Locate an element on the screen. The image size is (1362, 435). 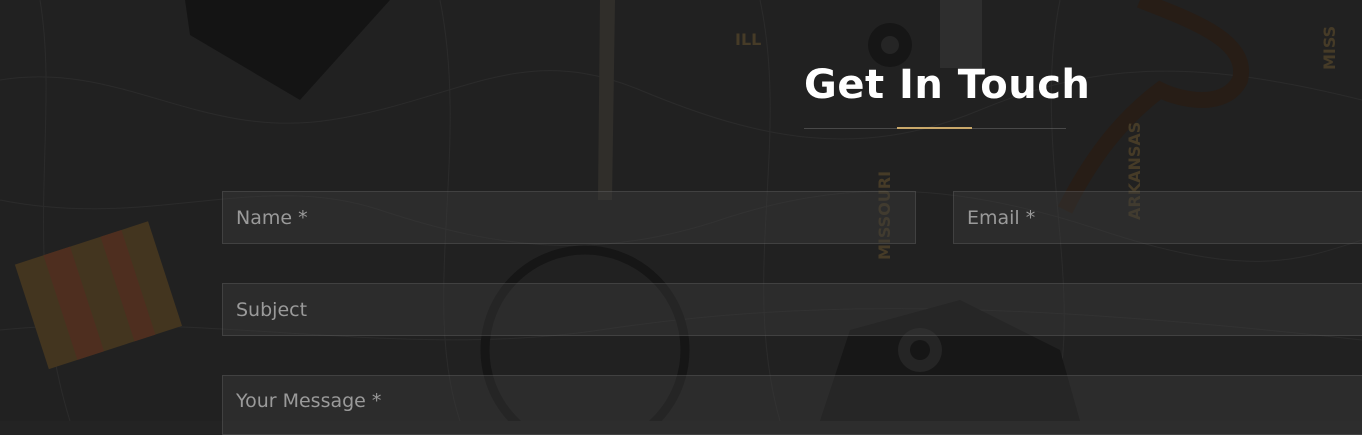
heading-accent-line is located at coordinates (934, 128).